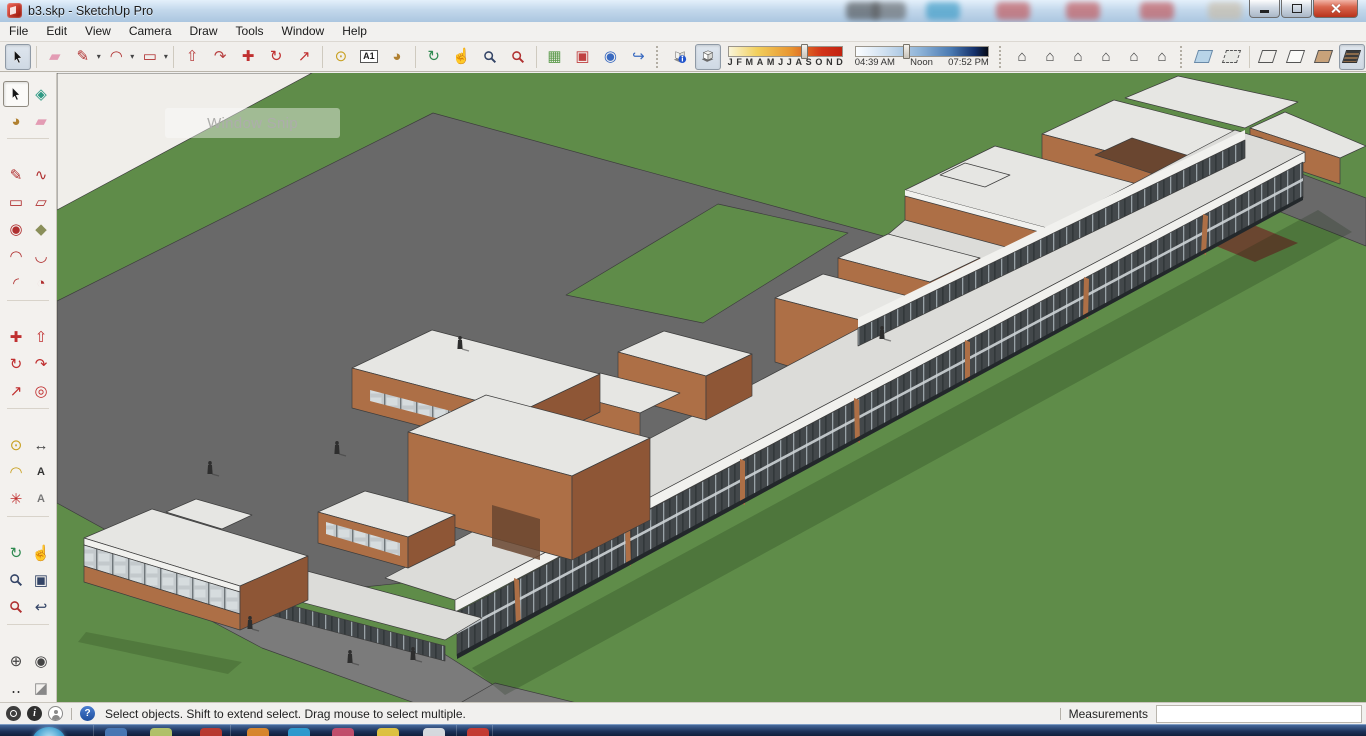  What do you see at coordinates (16, 688) in the screenshot?
I see `palette-walk-tool: ‥` at bounding box center [16, 688].